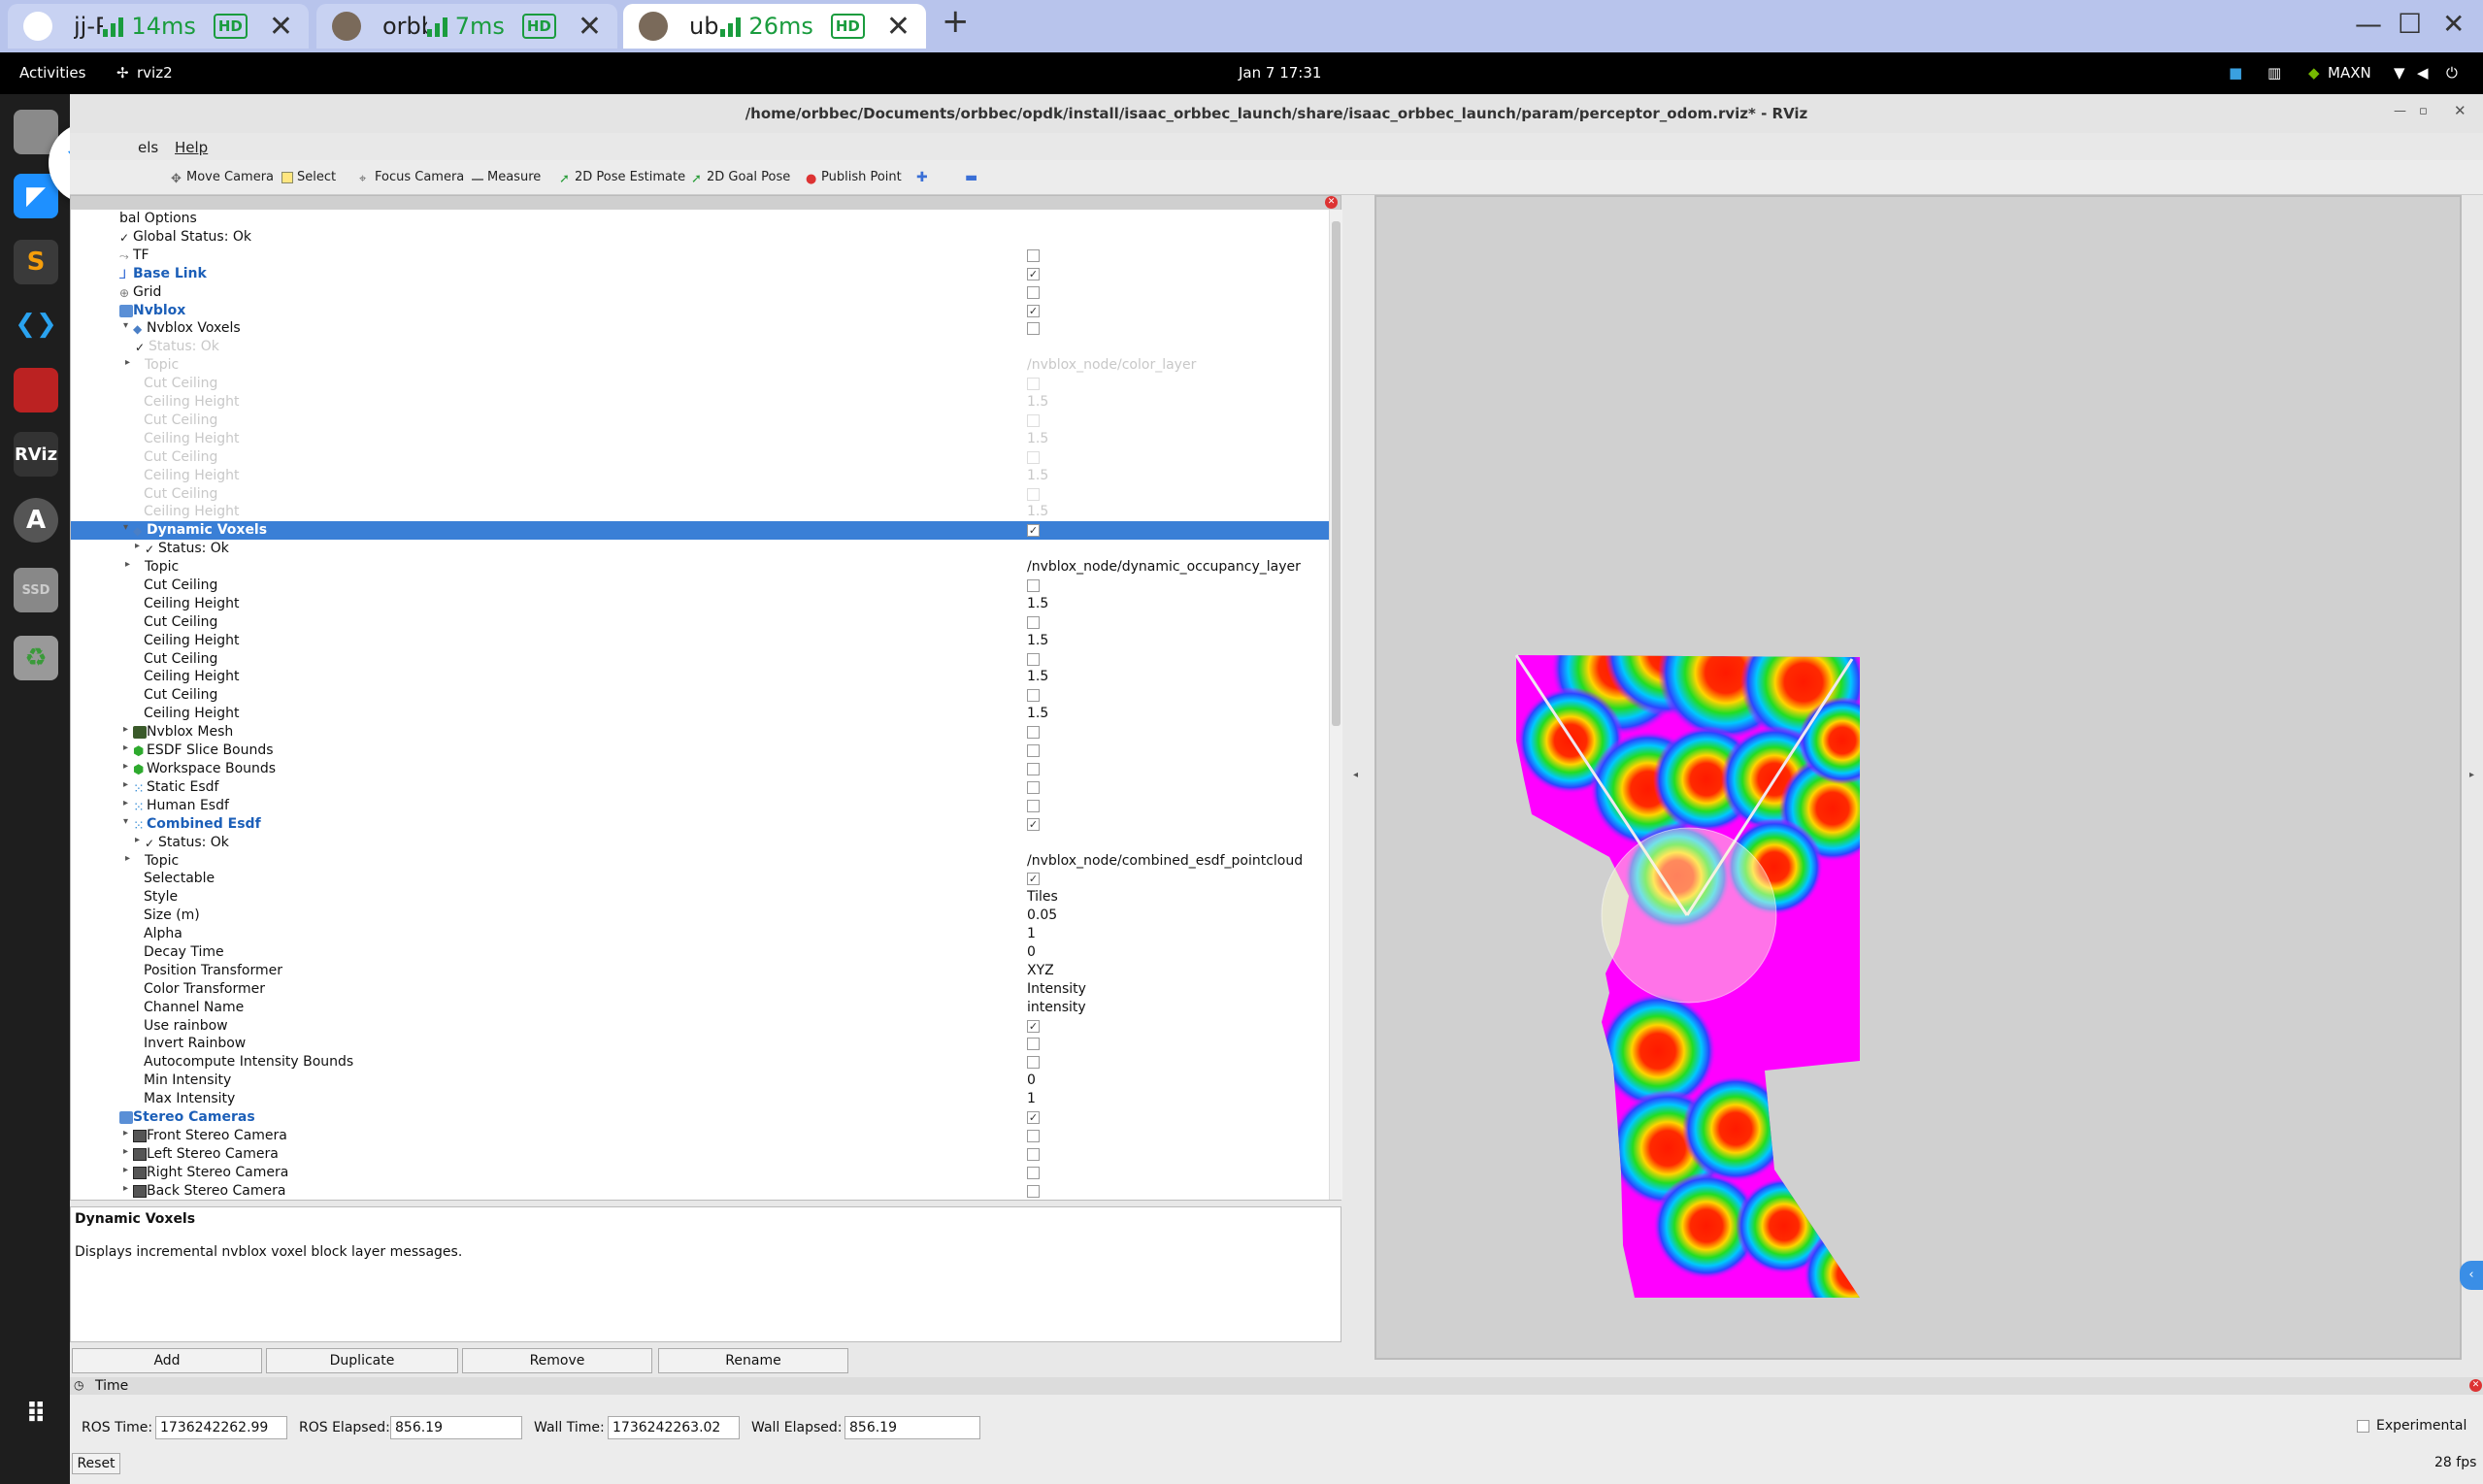 The height and width of the screenshot is (1484, 2483). Describe the element at coordinates (700, 1044) in the screenshot. I see `tree-row: Invert Rainbow` at that location.